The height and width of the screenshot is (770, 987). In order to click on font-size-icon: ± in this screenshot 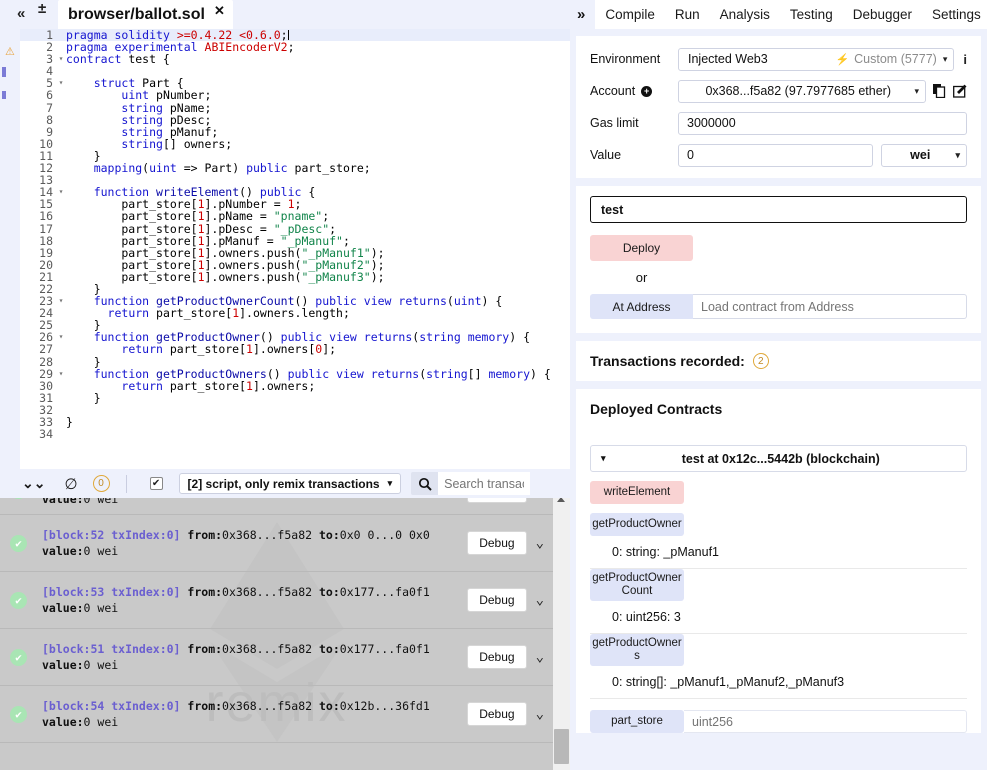, I will do `click(42, 8)`.